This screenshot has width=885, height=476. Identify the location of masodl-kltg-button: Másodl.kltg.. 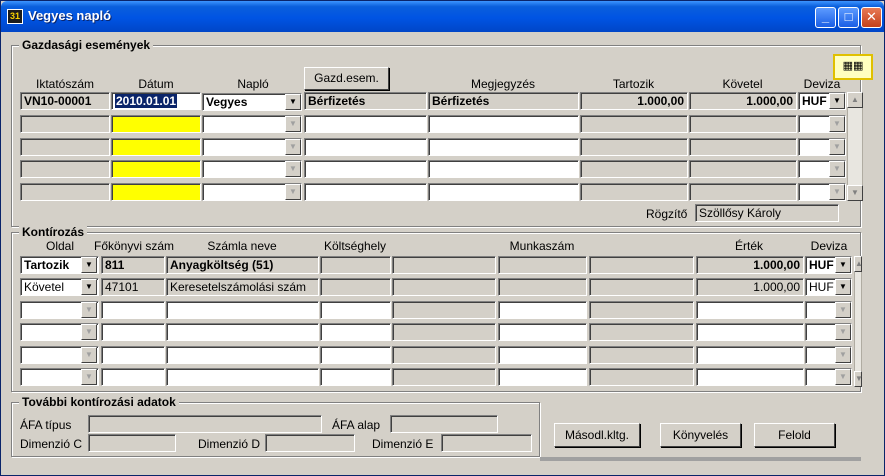
(597, 435).